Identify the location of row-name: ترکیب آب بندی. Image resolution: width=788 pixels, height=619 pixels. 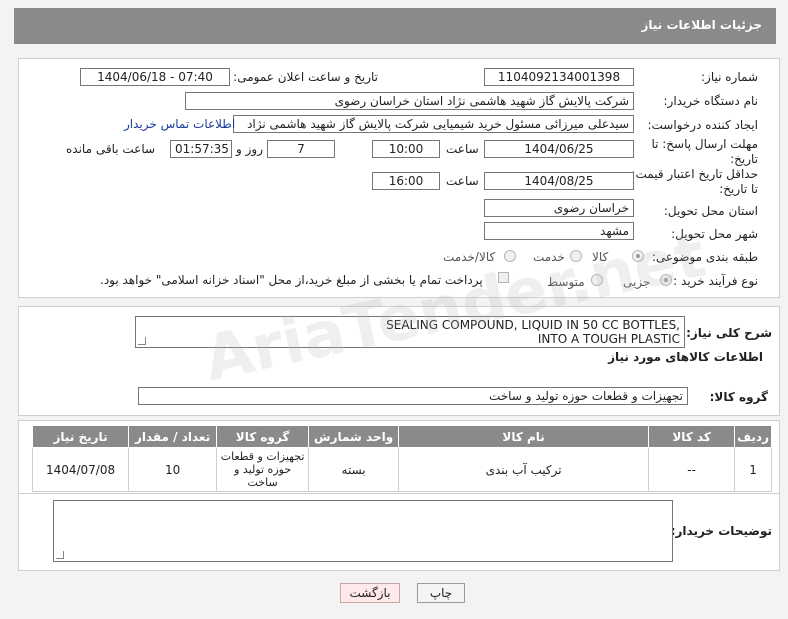
(524, 469).